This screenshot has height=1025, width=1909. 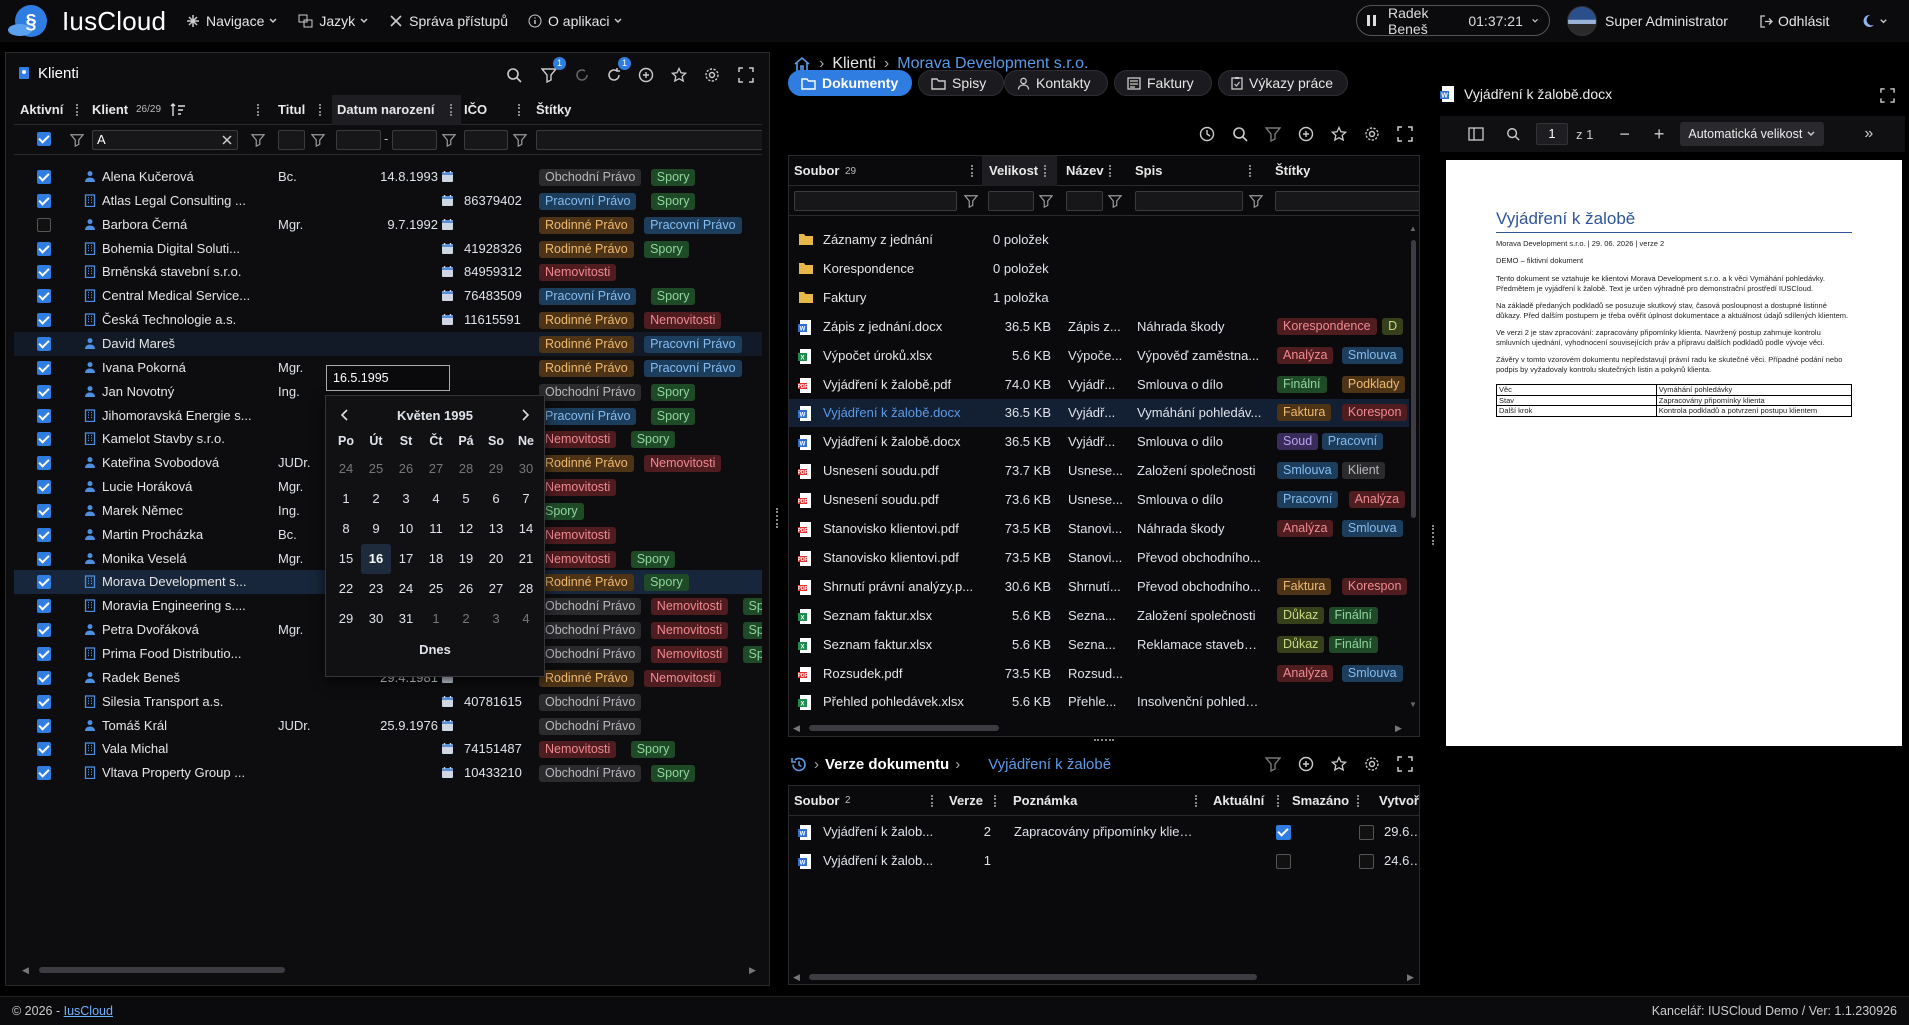 What do you see at coordinates (436, 589) in the screenshot?
I see `calendar-day: 25` at bounding box center [436, 589].